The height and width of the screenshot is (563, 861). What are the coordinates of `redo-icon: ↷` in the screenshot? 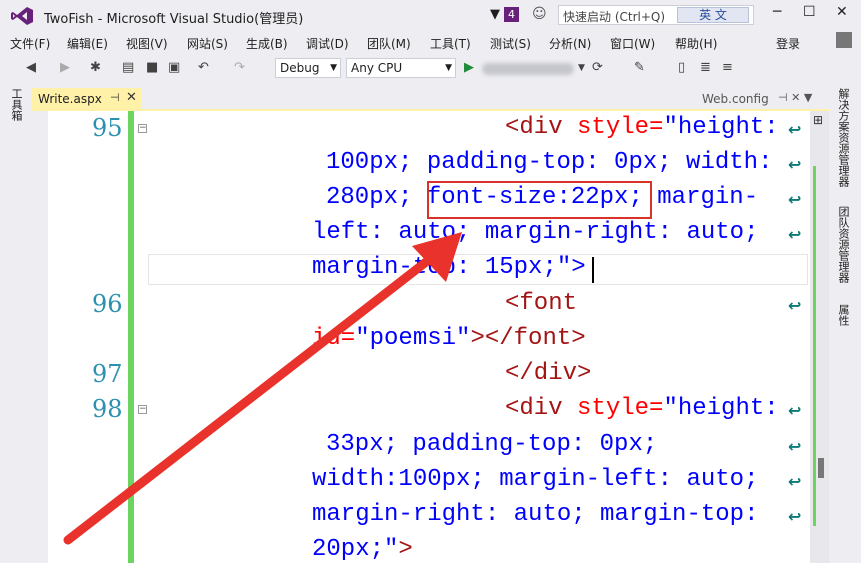 It's located at (239, 67).